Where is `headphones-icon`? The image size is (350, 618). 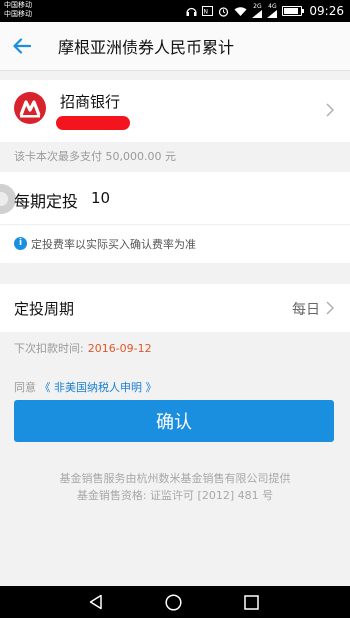 headphones-icon is located at coordinates (192, 11).